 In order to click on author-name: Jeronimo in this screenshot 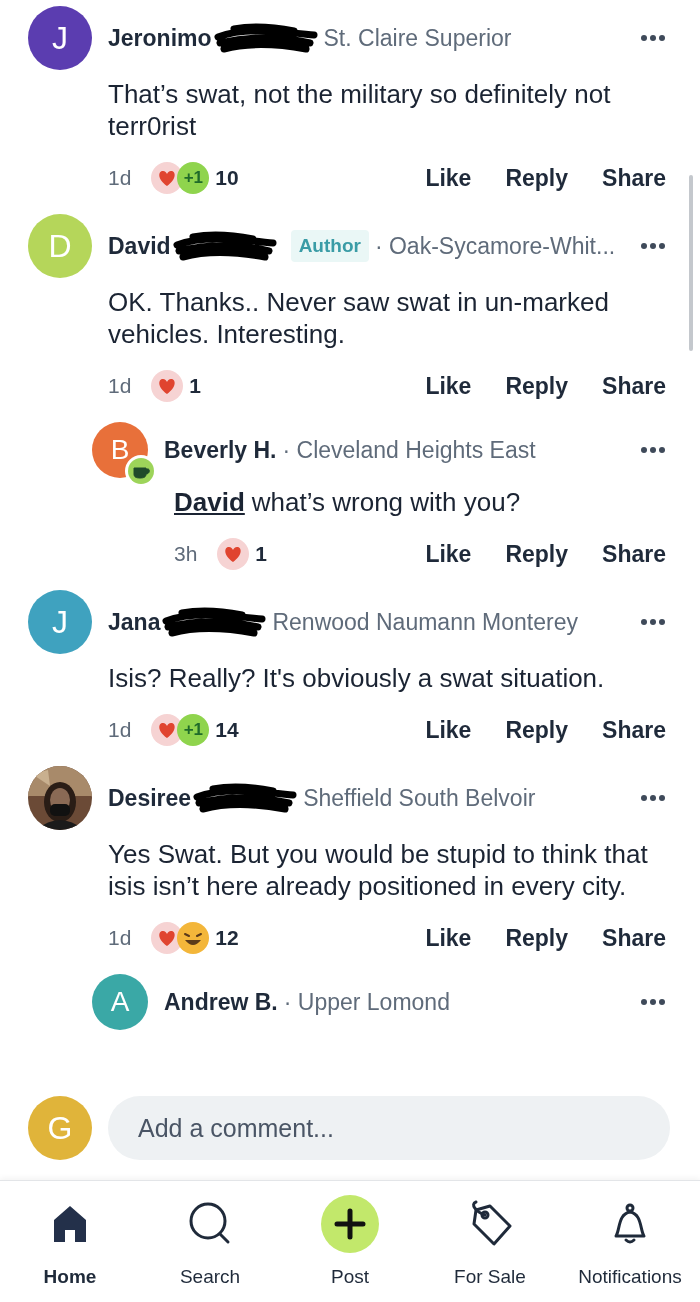, I will do `click(160, 38)`.